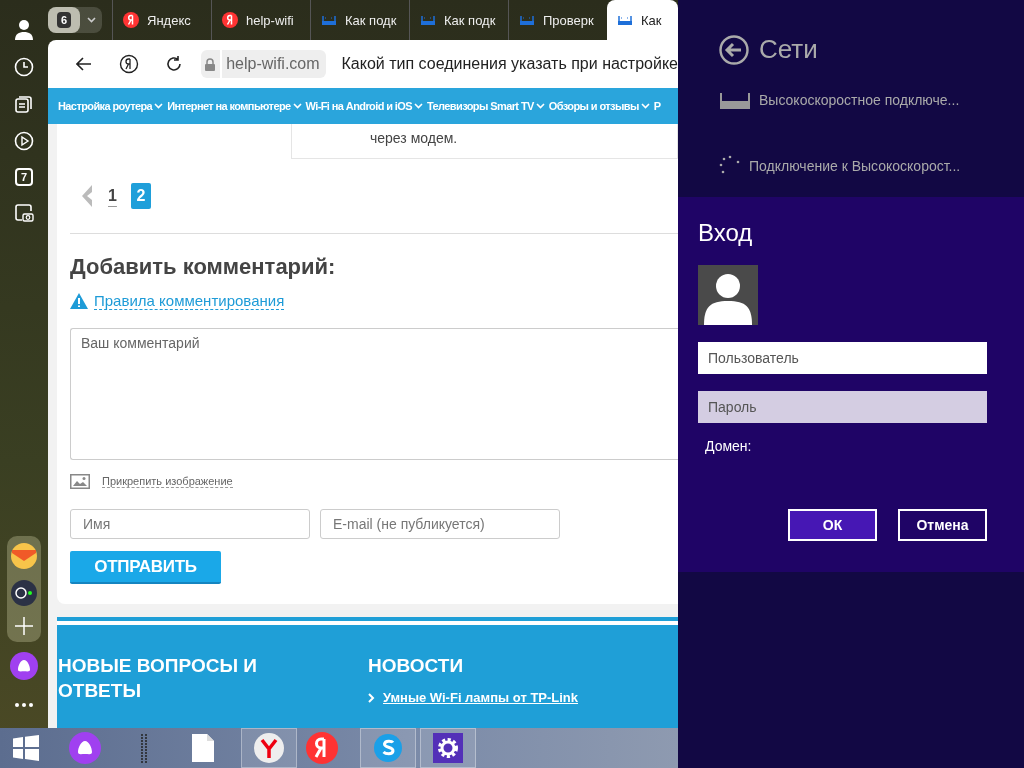 The width and height of the screenshot is (1024, 768). What do you see at coordinates (842, 358) in the screenshot?
I see `username-field: Пользователь` at bounding box center [842, 358].